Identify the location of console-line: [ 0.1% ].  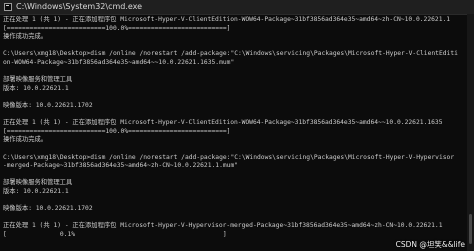
(115, 234).